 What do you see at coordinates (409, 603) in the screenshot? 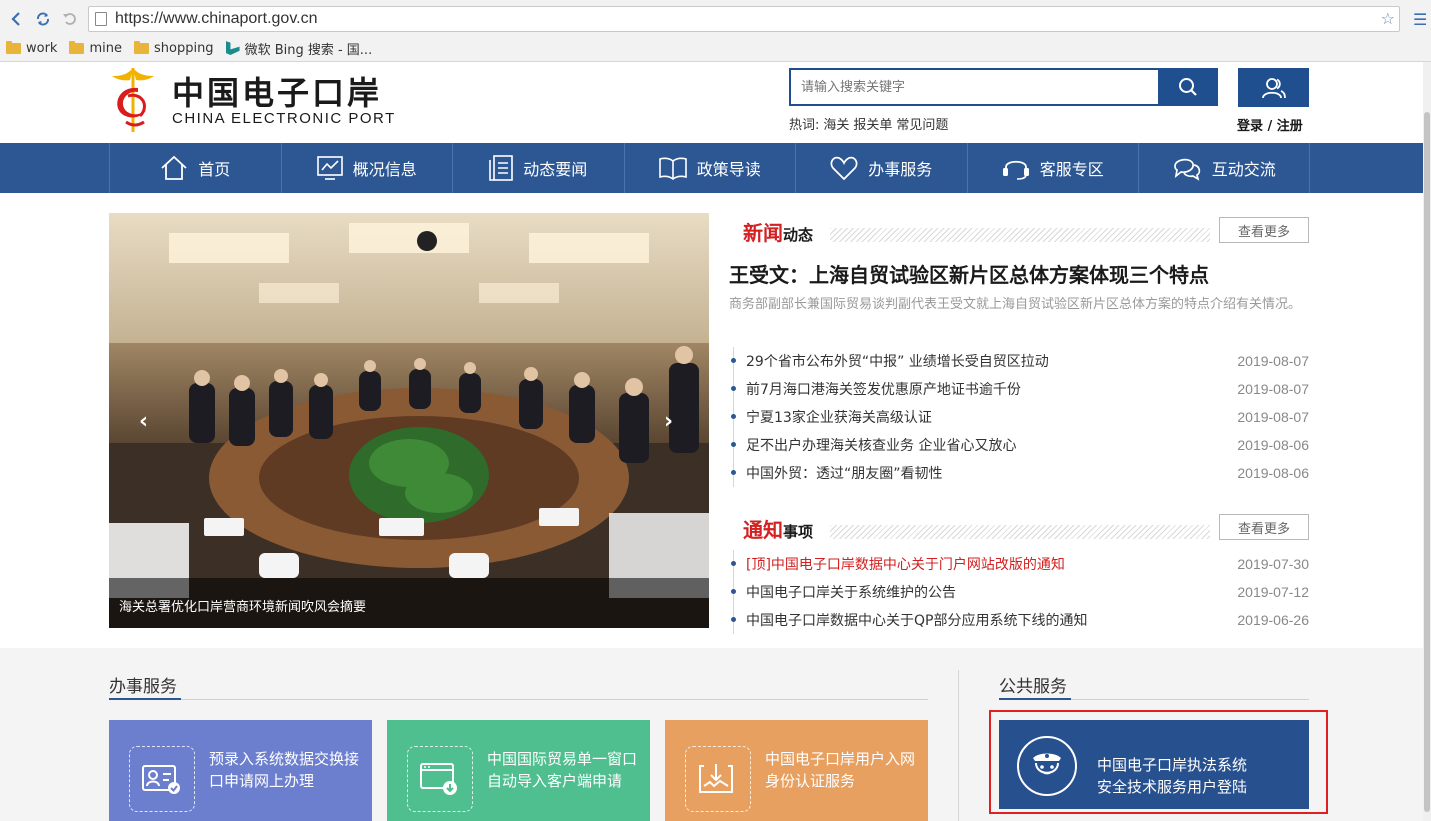
I see `carousel-caption: 海关总署优化口岸营商环境新闻吹风会摘要` at bounding box center [409, 603].